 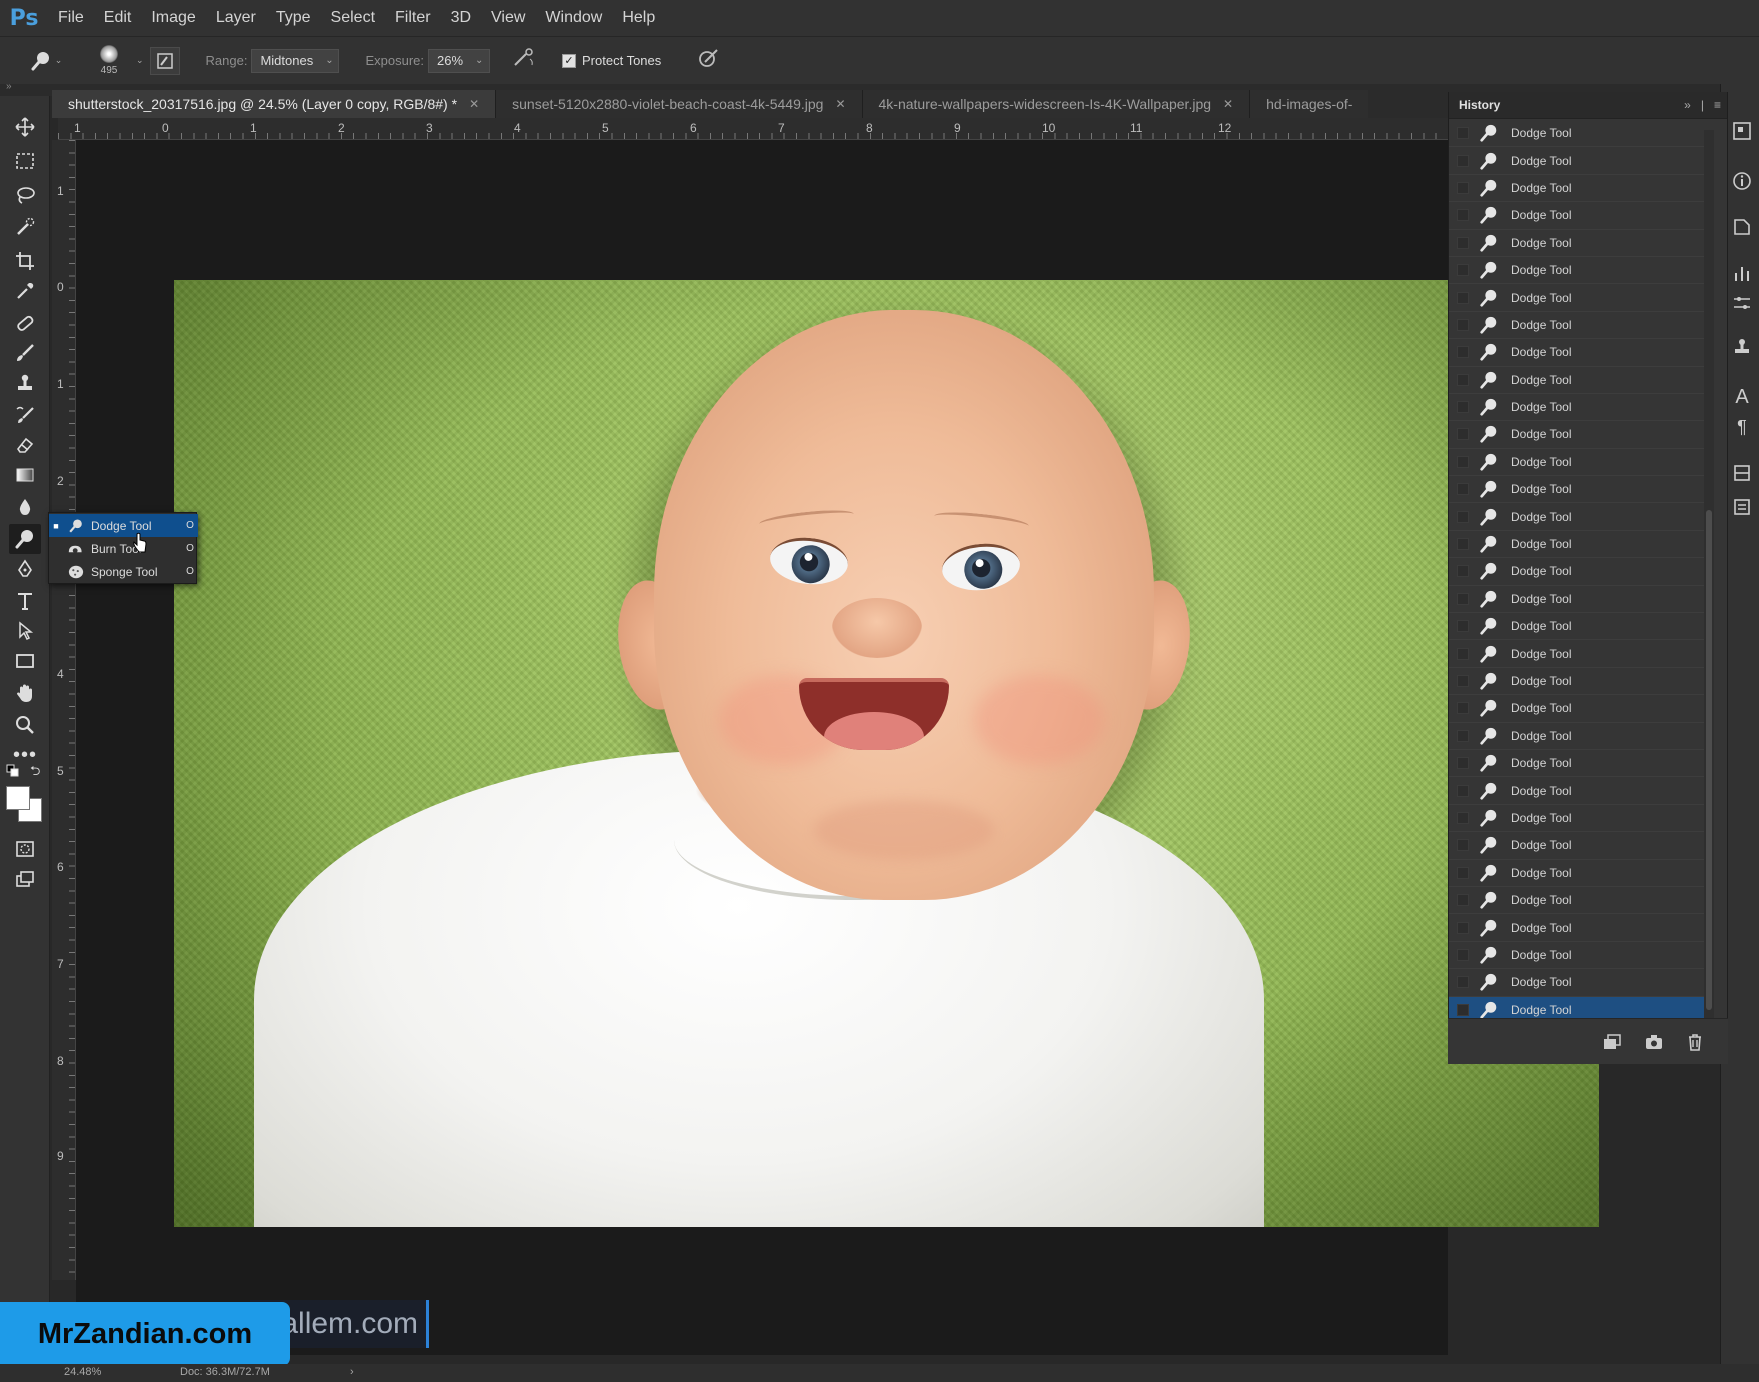 What do you see at coordinates (573, 18) in the screenshot?
I see `menu-window: Window` at bounding box center [573, 18].